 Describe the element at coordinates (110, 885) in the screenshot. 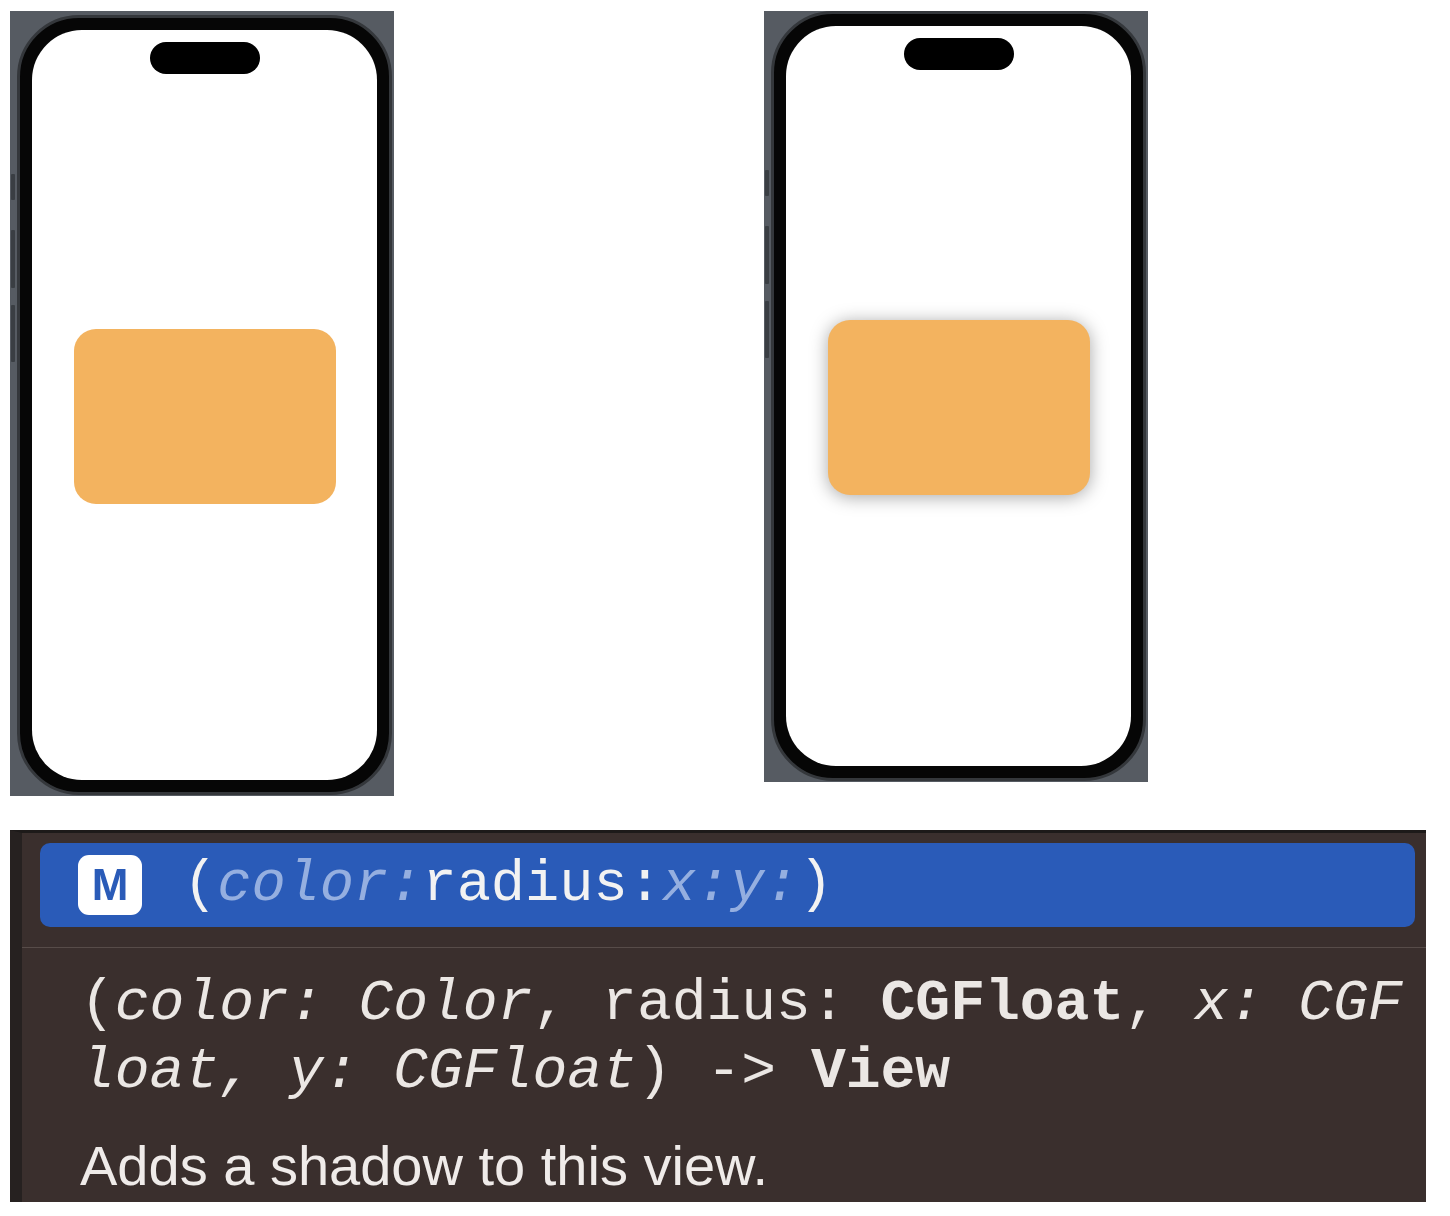

I see `method-badge: M` at that location.